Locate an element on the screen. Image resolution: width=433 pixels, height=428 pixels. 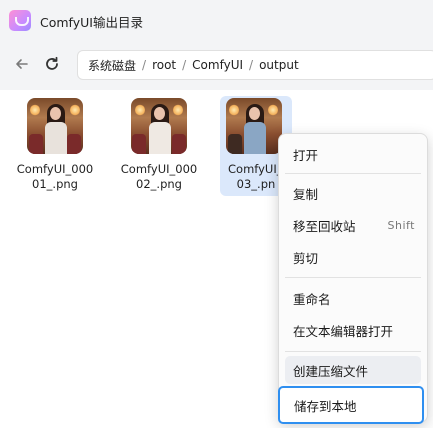
shortcut-hint: Shift is located at coordinates (401, 225).